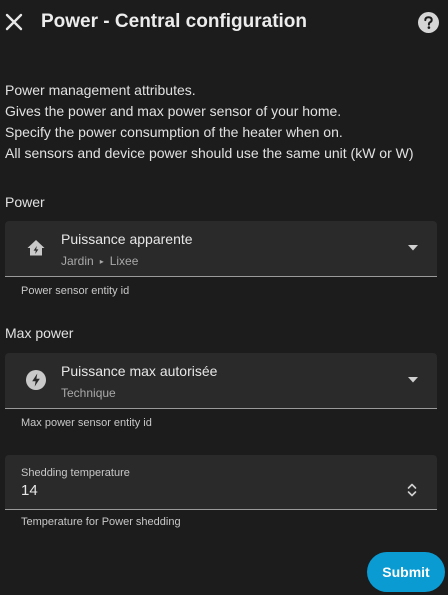 This screenshot has width=448, height=595. What do you see at coordinates (171, 490) in the screenshot?
I see `shedding-temperature-input` at bounding box center [171, 490].